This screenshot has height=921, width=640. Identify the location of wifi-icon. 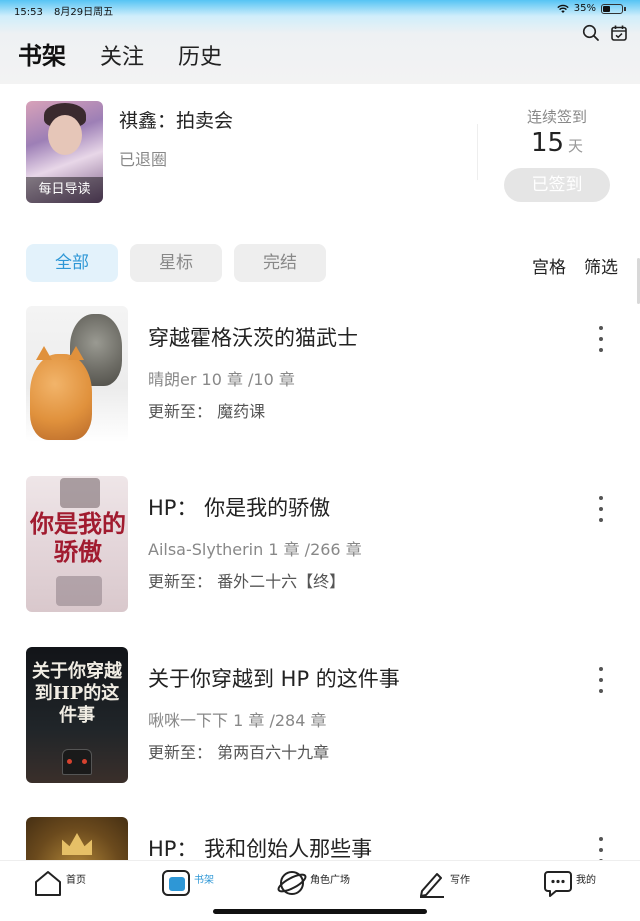
(563, 8).